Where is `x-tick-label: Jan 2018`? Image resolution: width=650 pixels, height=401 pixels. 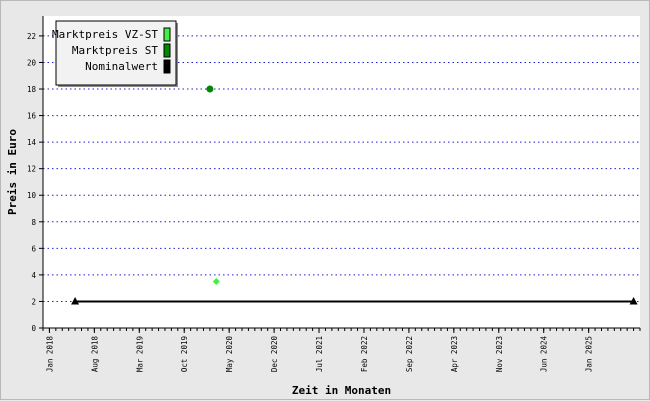
x-tick-label: Jan 2018 is located at coordinates (49, 354).